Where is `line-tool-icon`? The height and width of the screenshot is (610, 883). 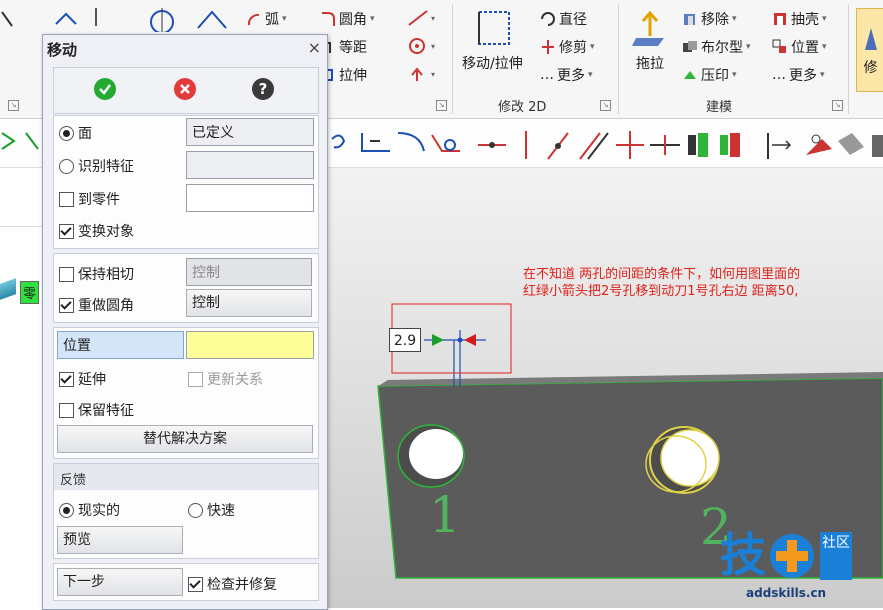
line-tool-icon is located at coordinates (82, 17).